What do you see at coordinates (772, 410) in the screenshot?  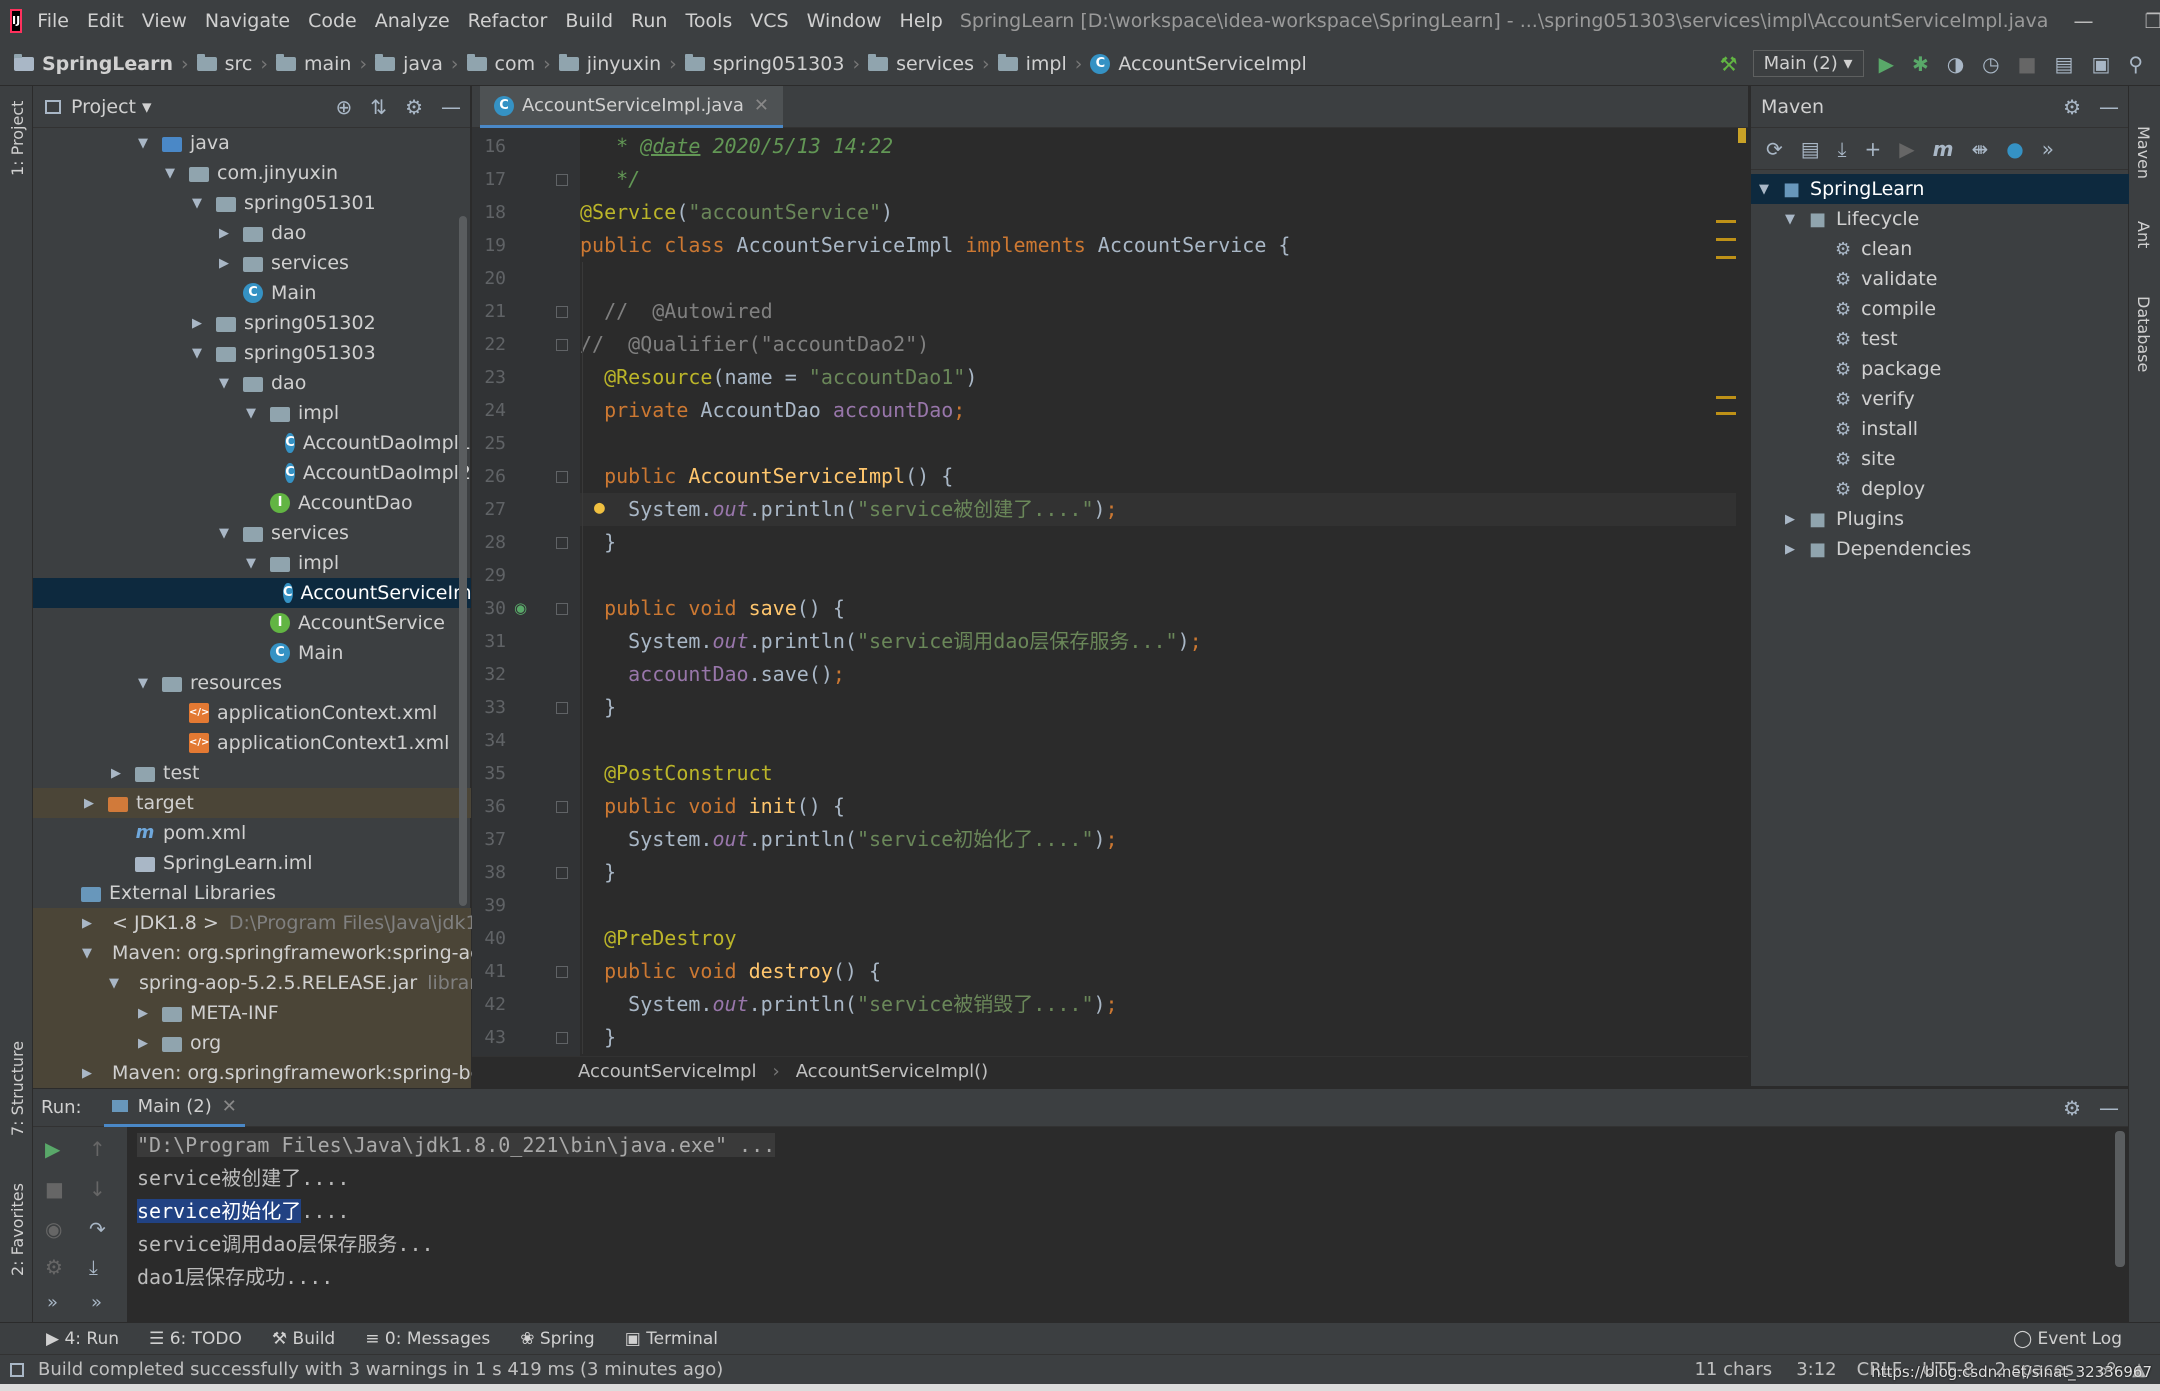 I see `code-line: private AccountDao accountDao;` at bounding box center [772, 410].